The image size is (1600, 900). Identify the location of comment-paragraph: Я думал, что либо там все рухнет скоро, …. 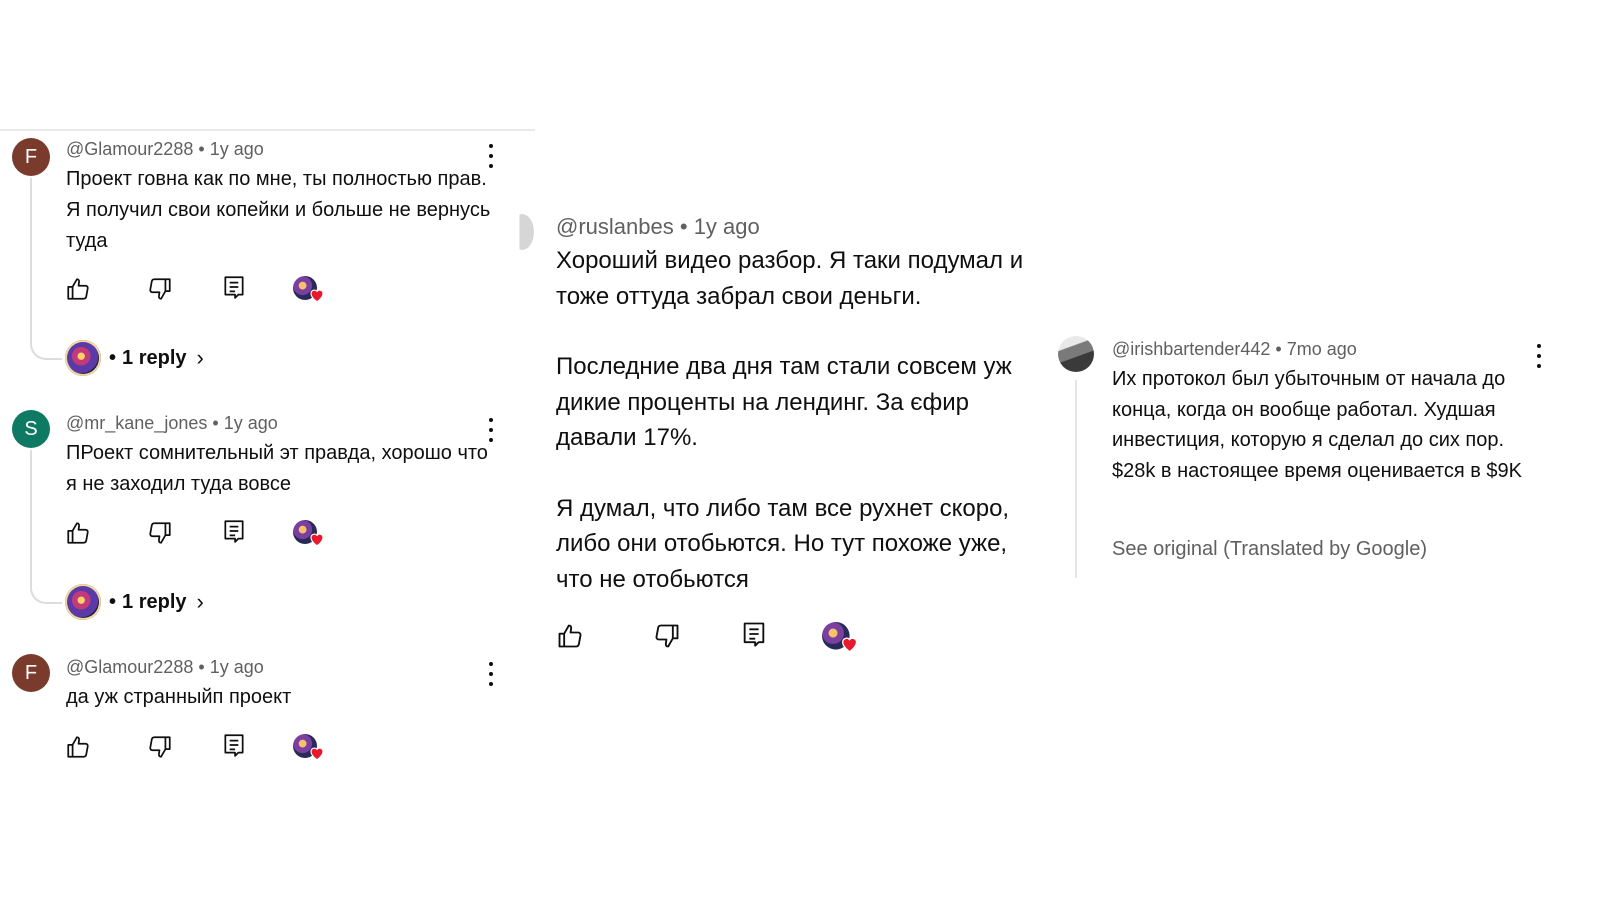
(783, 543).